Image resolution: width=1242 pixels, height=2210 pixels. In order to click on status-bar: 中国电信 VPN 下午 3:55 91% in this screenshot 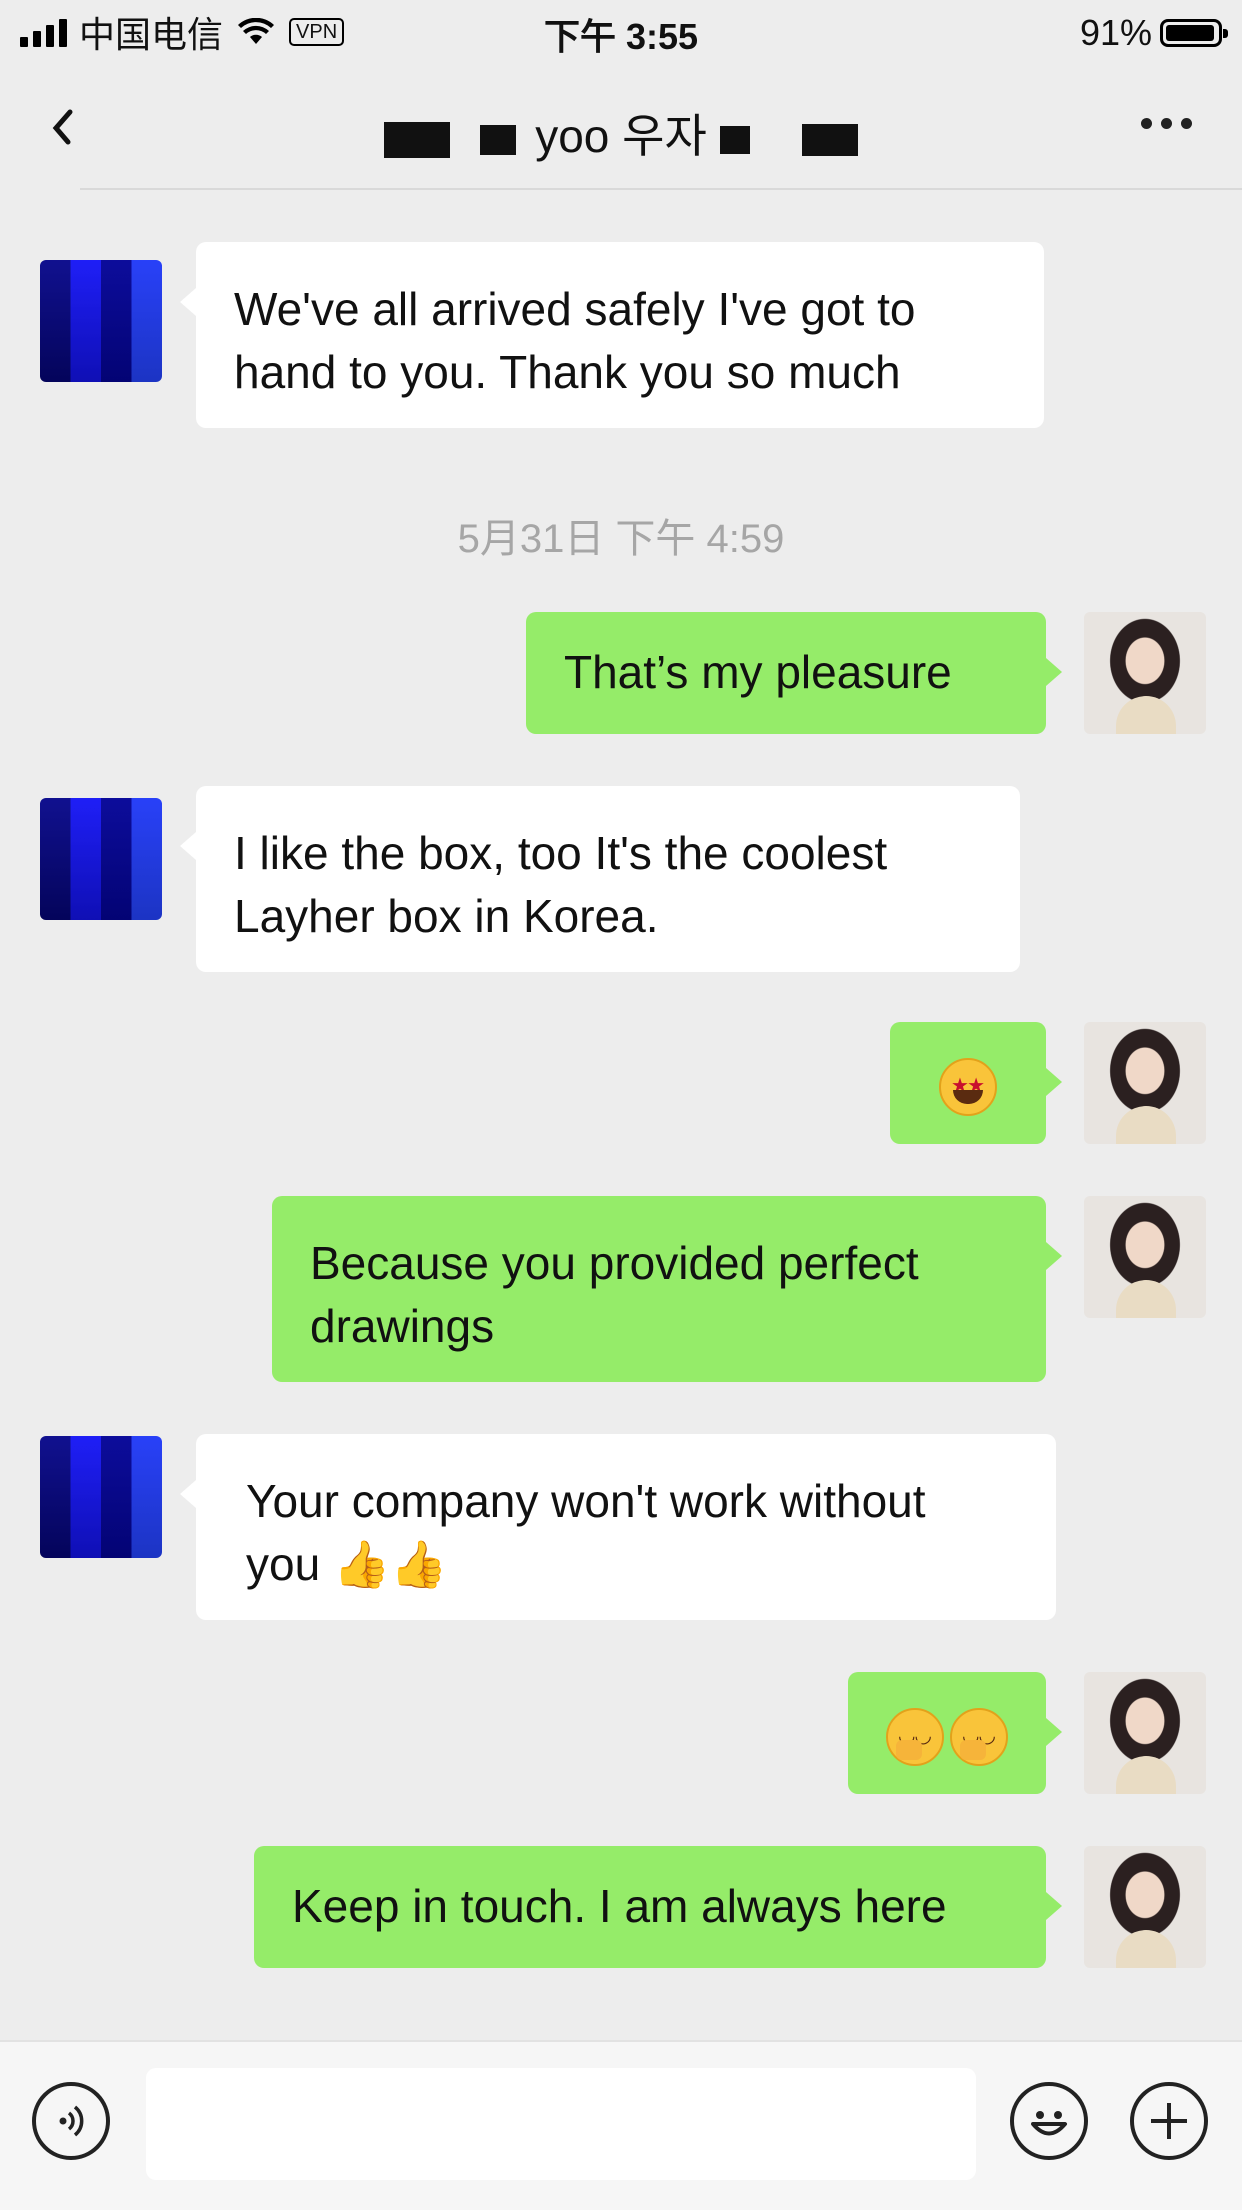, I will do `click(621, 31)`.